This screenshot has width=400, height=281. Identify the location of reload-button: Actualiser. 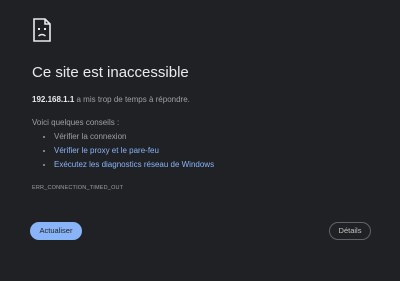
(56, 231).